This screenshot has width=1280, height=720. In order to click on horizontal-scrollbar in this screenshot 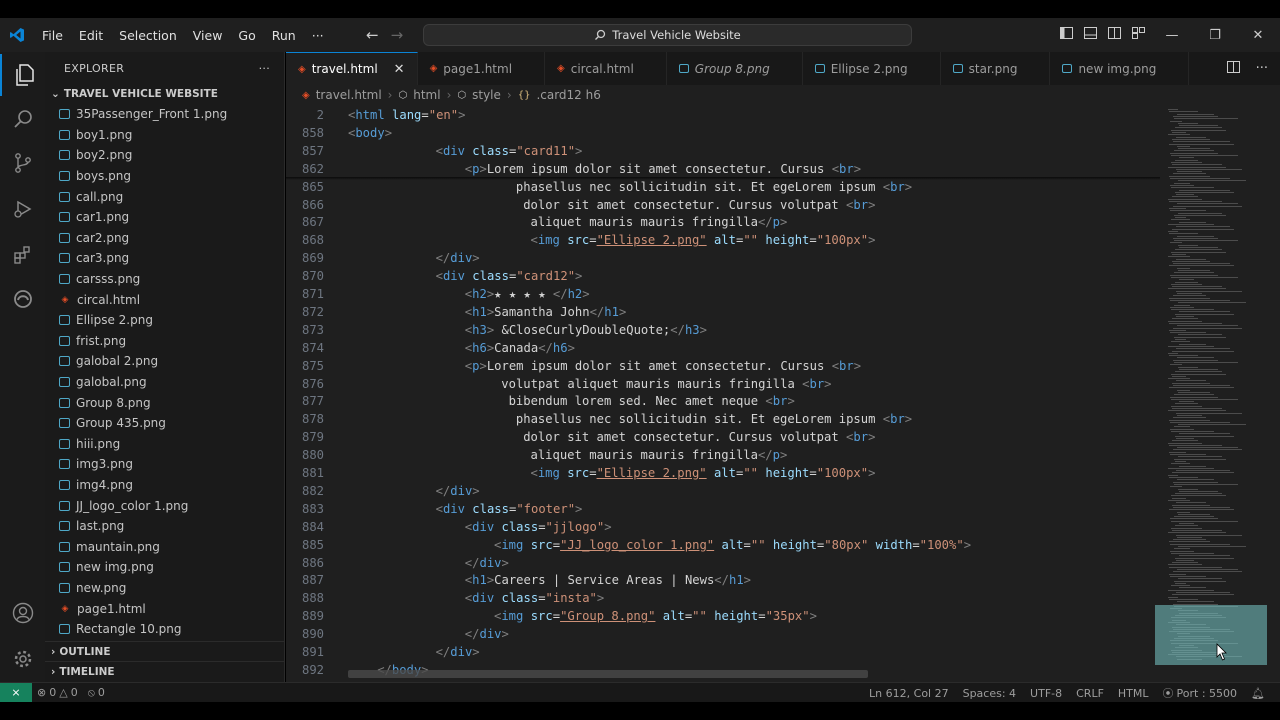, I will do `click(608, 674)`.